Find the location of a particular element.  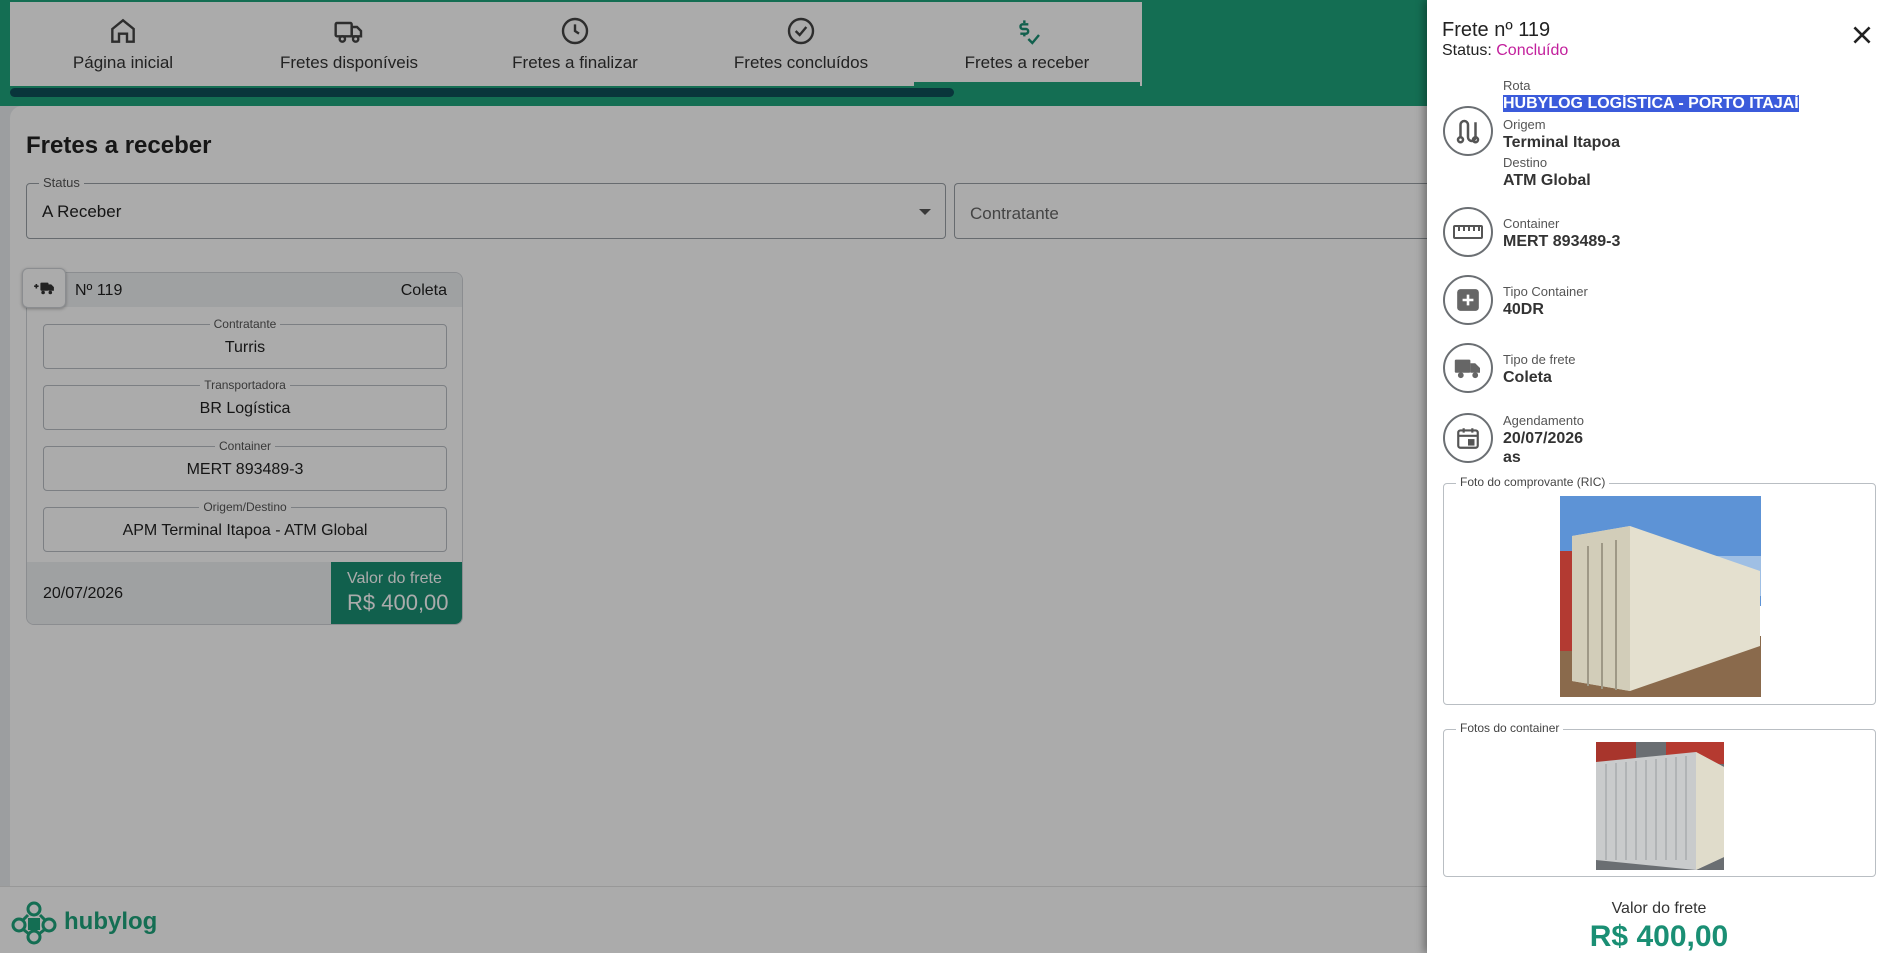

destino-value: ATM Global is located at coordinates (1547, 180).